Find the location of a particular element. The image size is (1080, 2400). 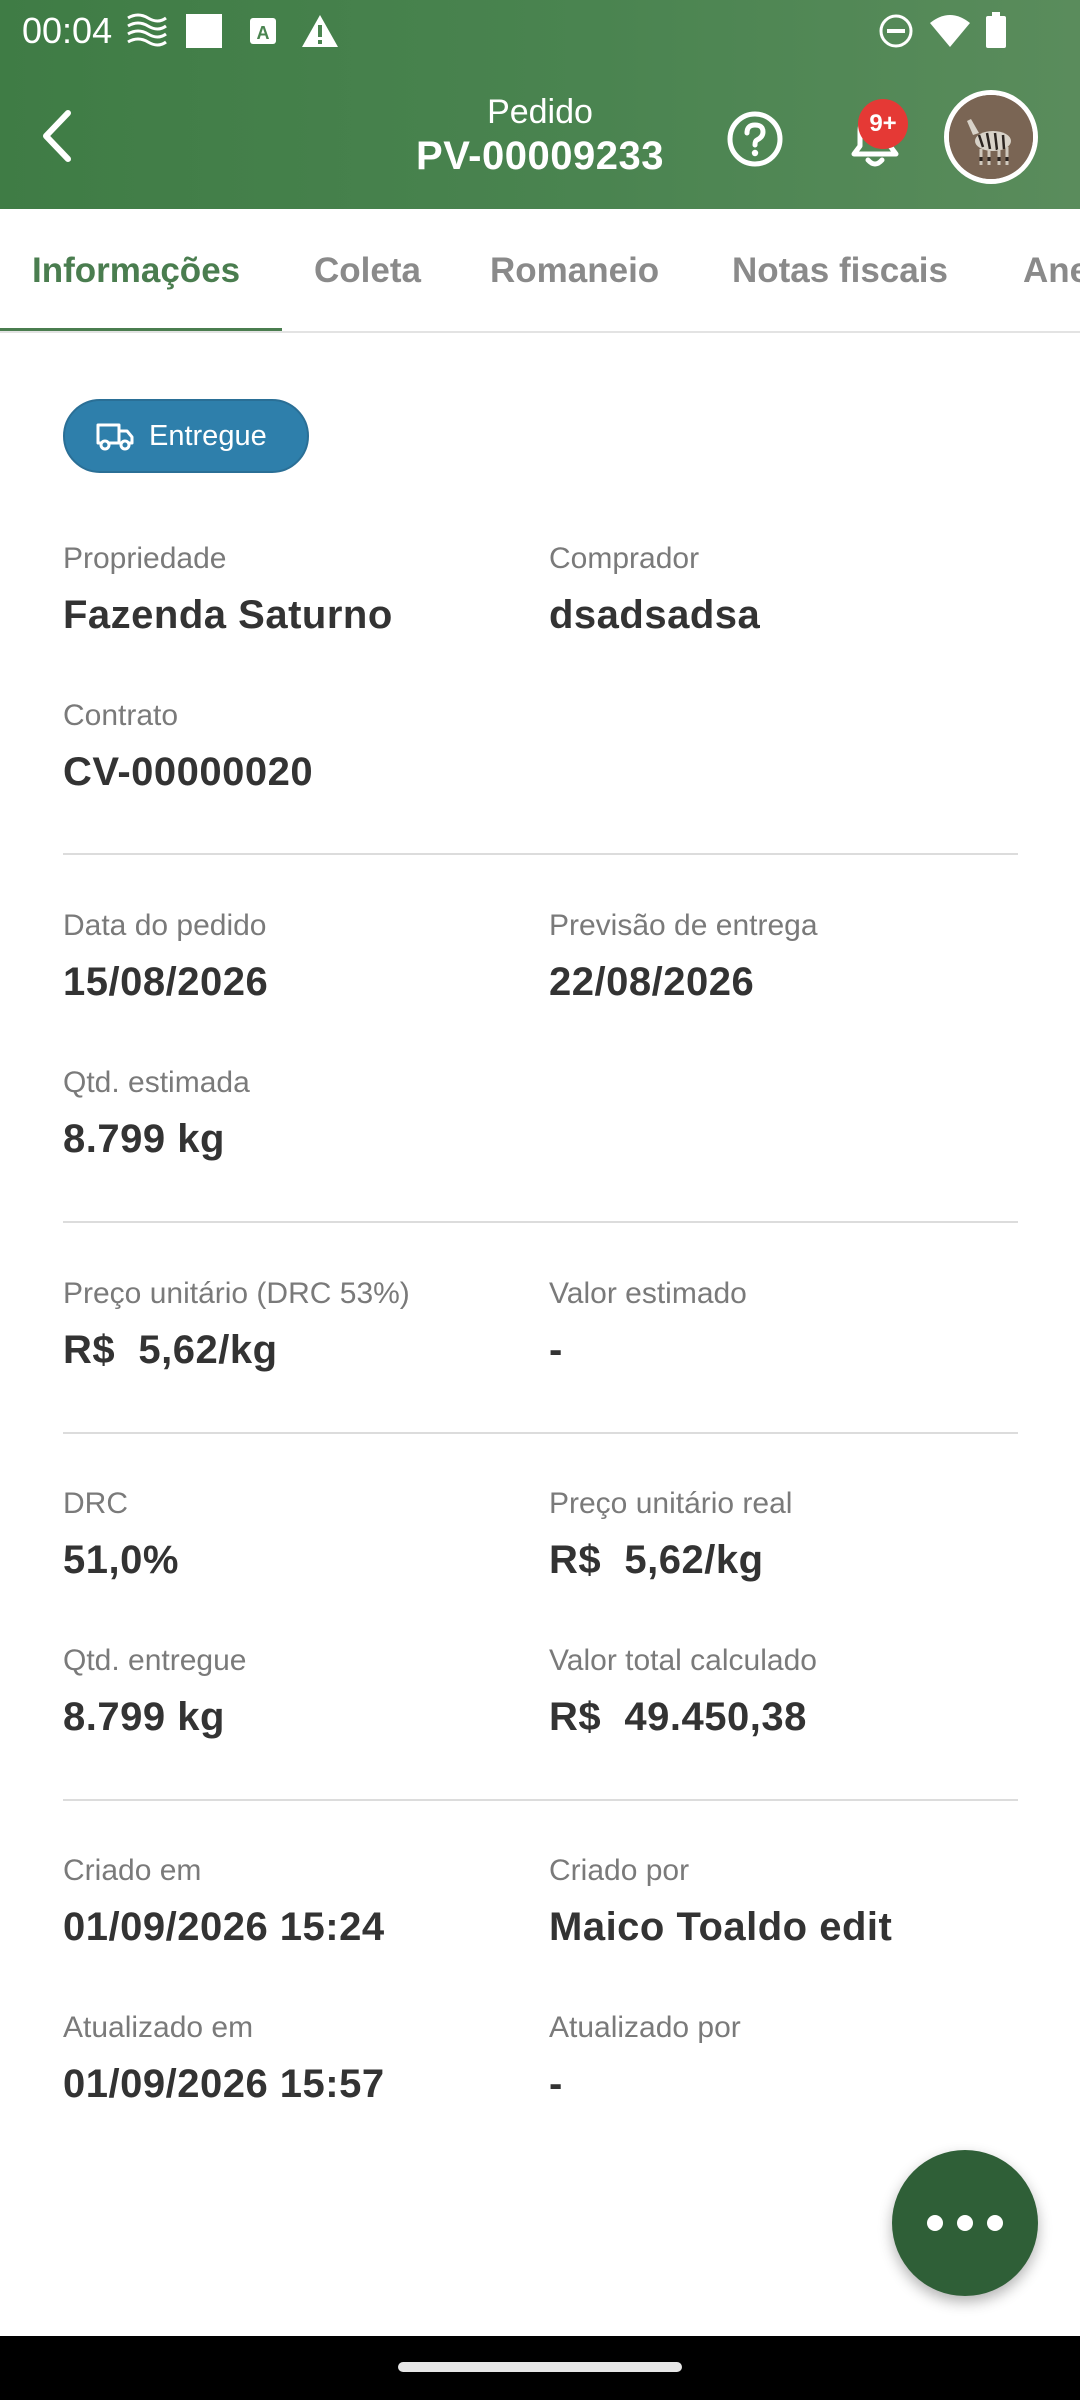

field-value: 01/09/2026 15:57 is located at coordinates (224, 2084).